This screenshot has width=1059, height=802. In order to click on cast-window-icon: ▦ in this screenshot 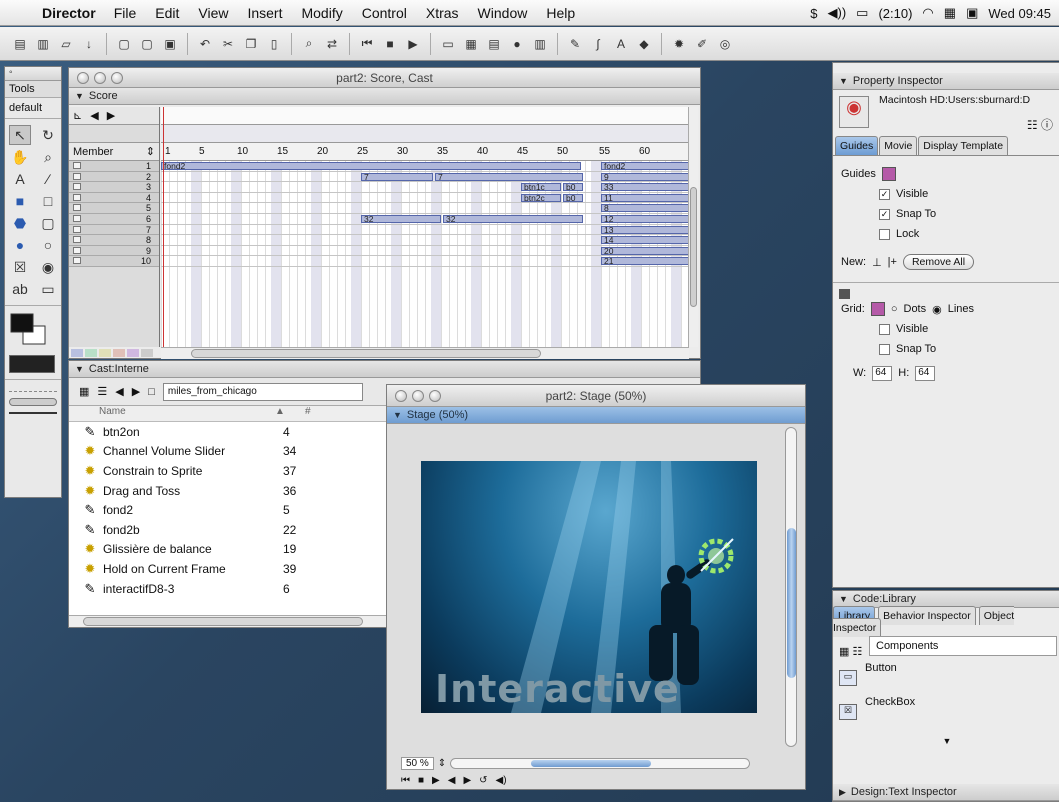, I will do `click(471, 44)`.